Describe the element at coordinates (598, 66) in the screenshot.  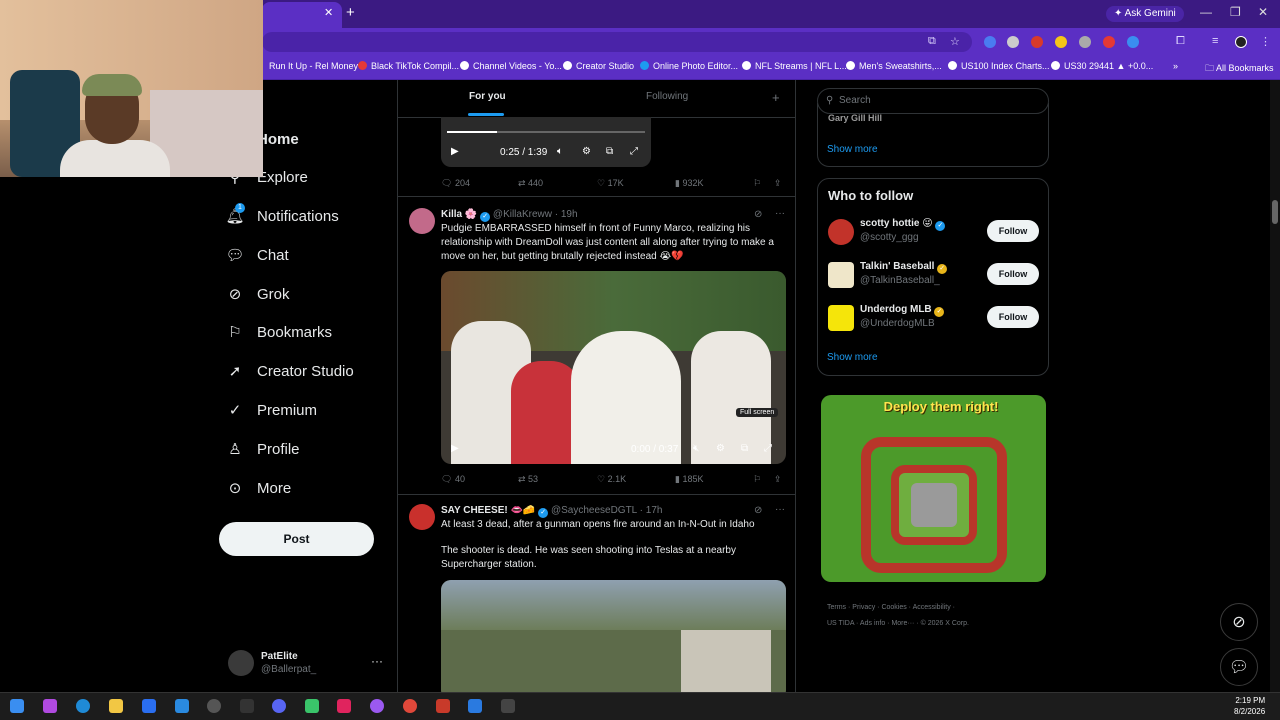
I see `bookmark-item: Creator Studio` at that location.